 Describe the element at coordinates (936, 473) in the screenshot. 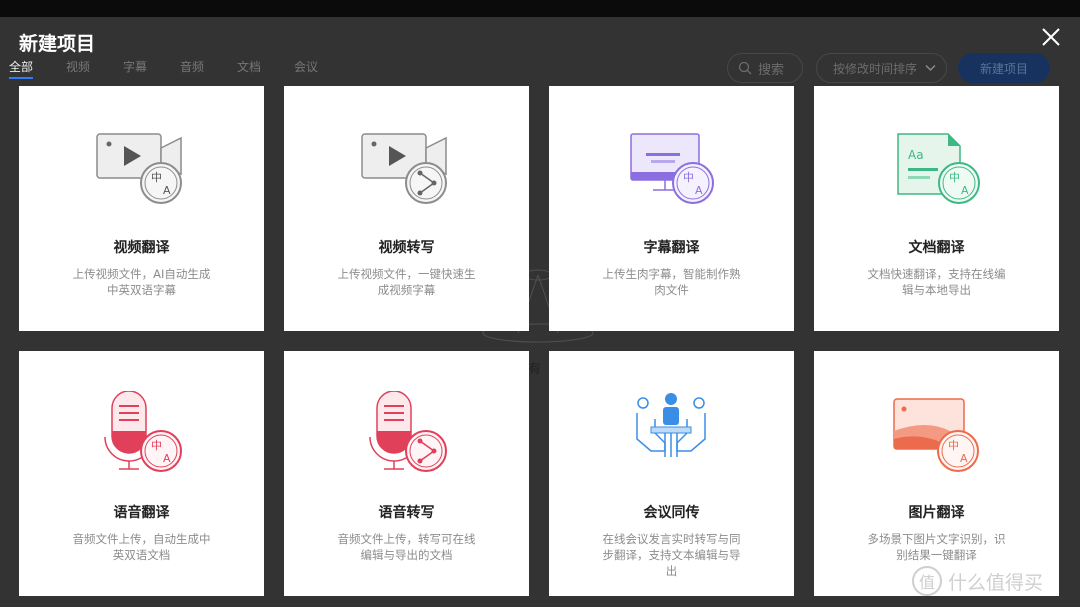

I see `card-image-translate: 中 A 图片翻译 多场景下图片文字识别，识别结果一键翻译` at that location.